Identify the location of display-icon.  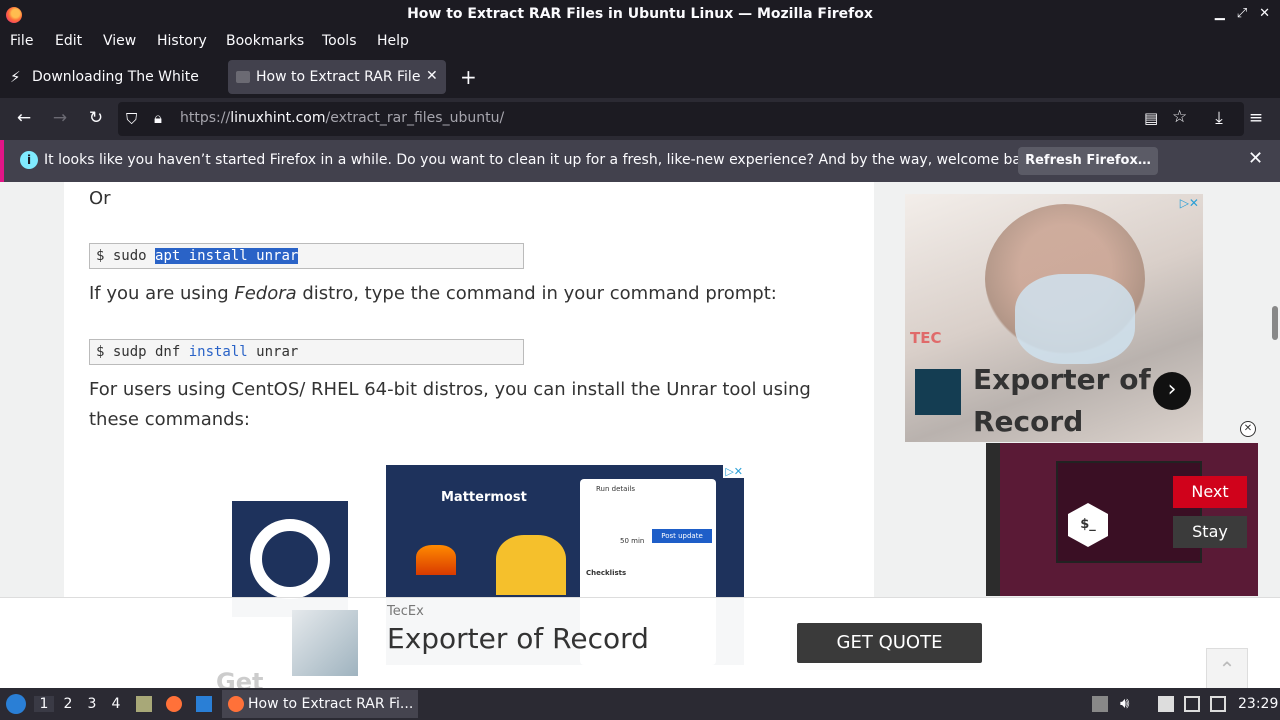
(1192, 704).